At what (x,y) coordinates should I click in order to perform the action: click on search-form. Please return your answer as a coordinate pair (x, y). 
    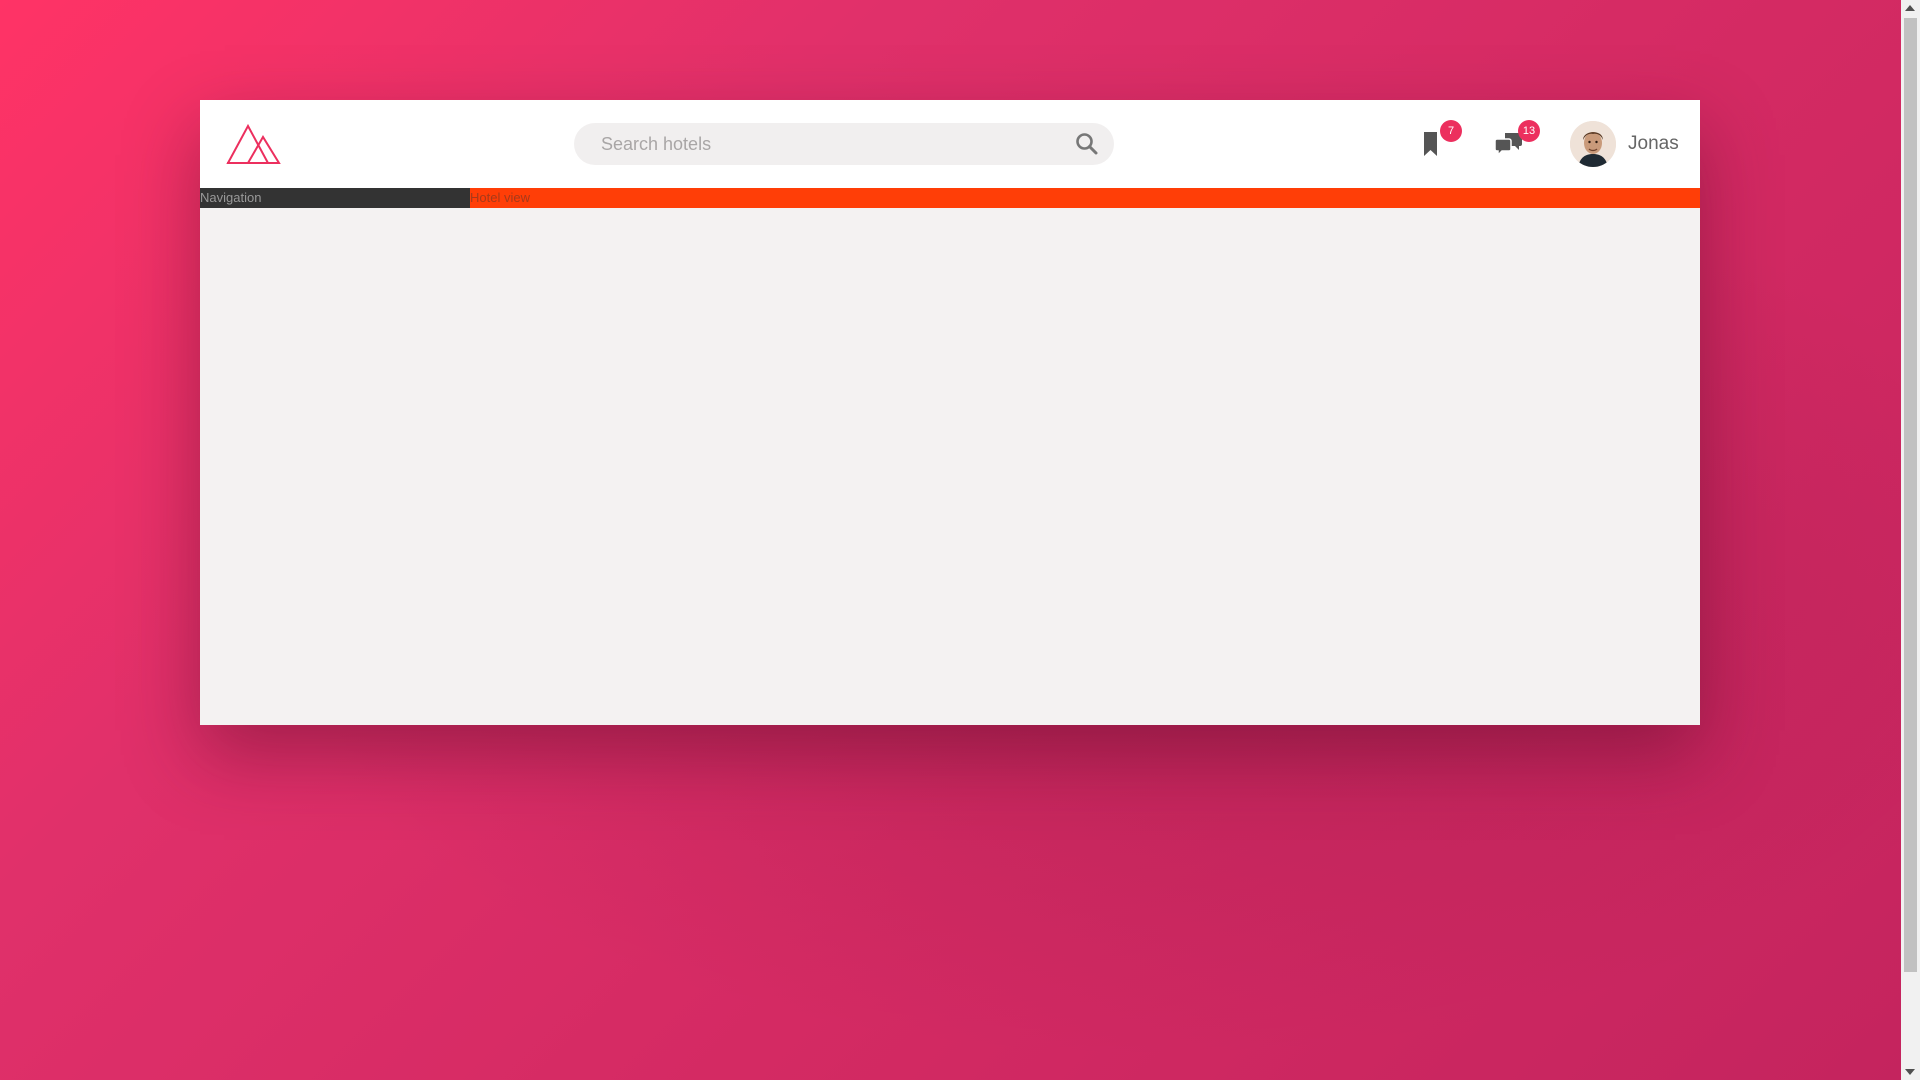
    Looking at the image, I should click on (844, 144).